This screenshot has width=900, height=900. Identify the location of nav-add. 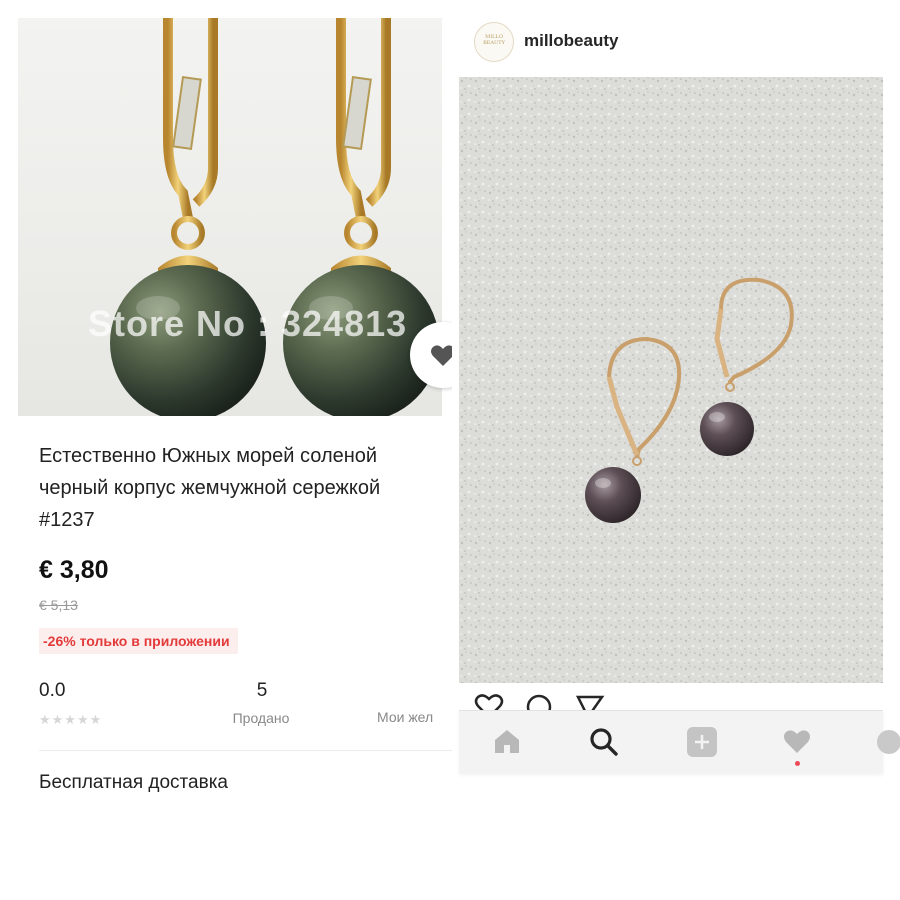
(701, 742).